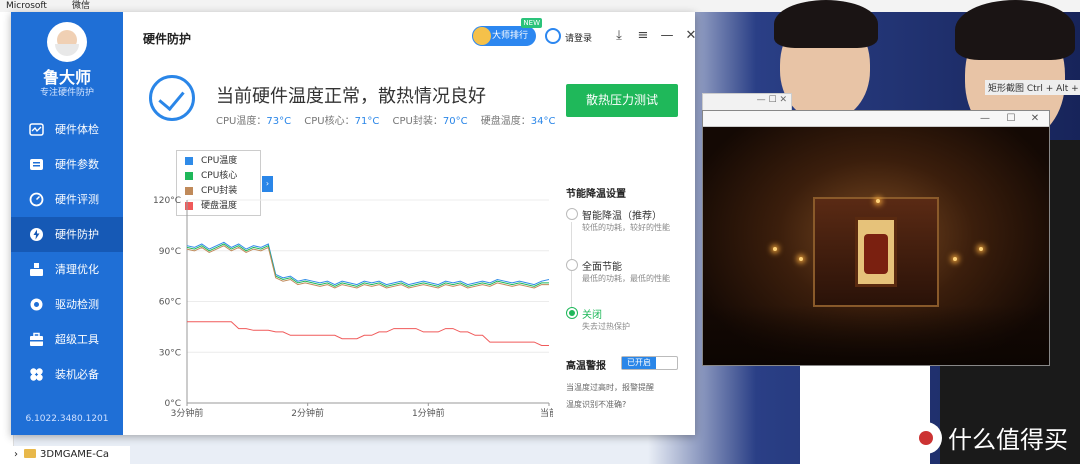  What do you see at coordinates (77, 234) in the screenshot?
I see `sidebar-item-label: 硬件防护` at bounding box center [77, 234].